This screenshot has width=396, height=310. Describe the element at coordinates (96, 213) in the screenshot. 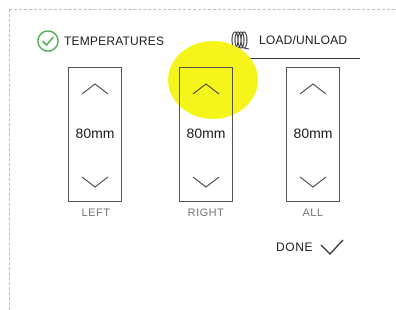

I see `stepper-left-caption: LEFT` at that location.